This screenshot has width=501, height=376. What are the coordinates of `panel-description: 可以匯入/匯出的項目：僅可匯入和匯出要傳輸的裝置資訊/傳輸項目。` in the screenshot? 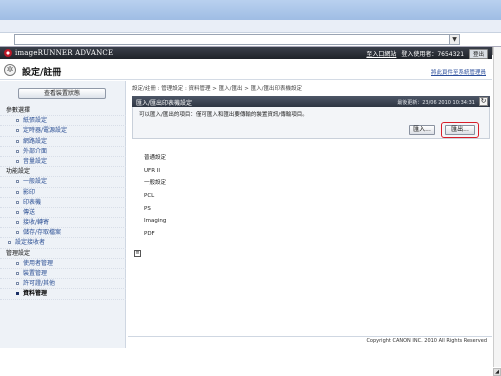 It's located at (223, 115).